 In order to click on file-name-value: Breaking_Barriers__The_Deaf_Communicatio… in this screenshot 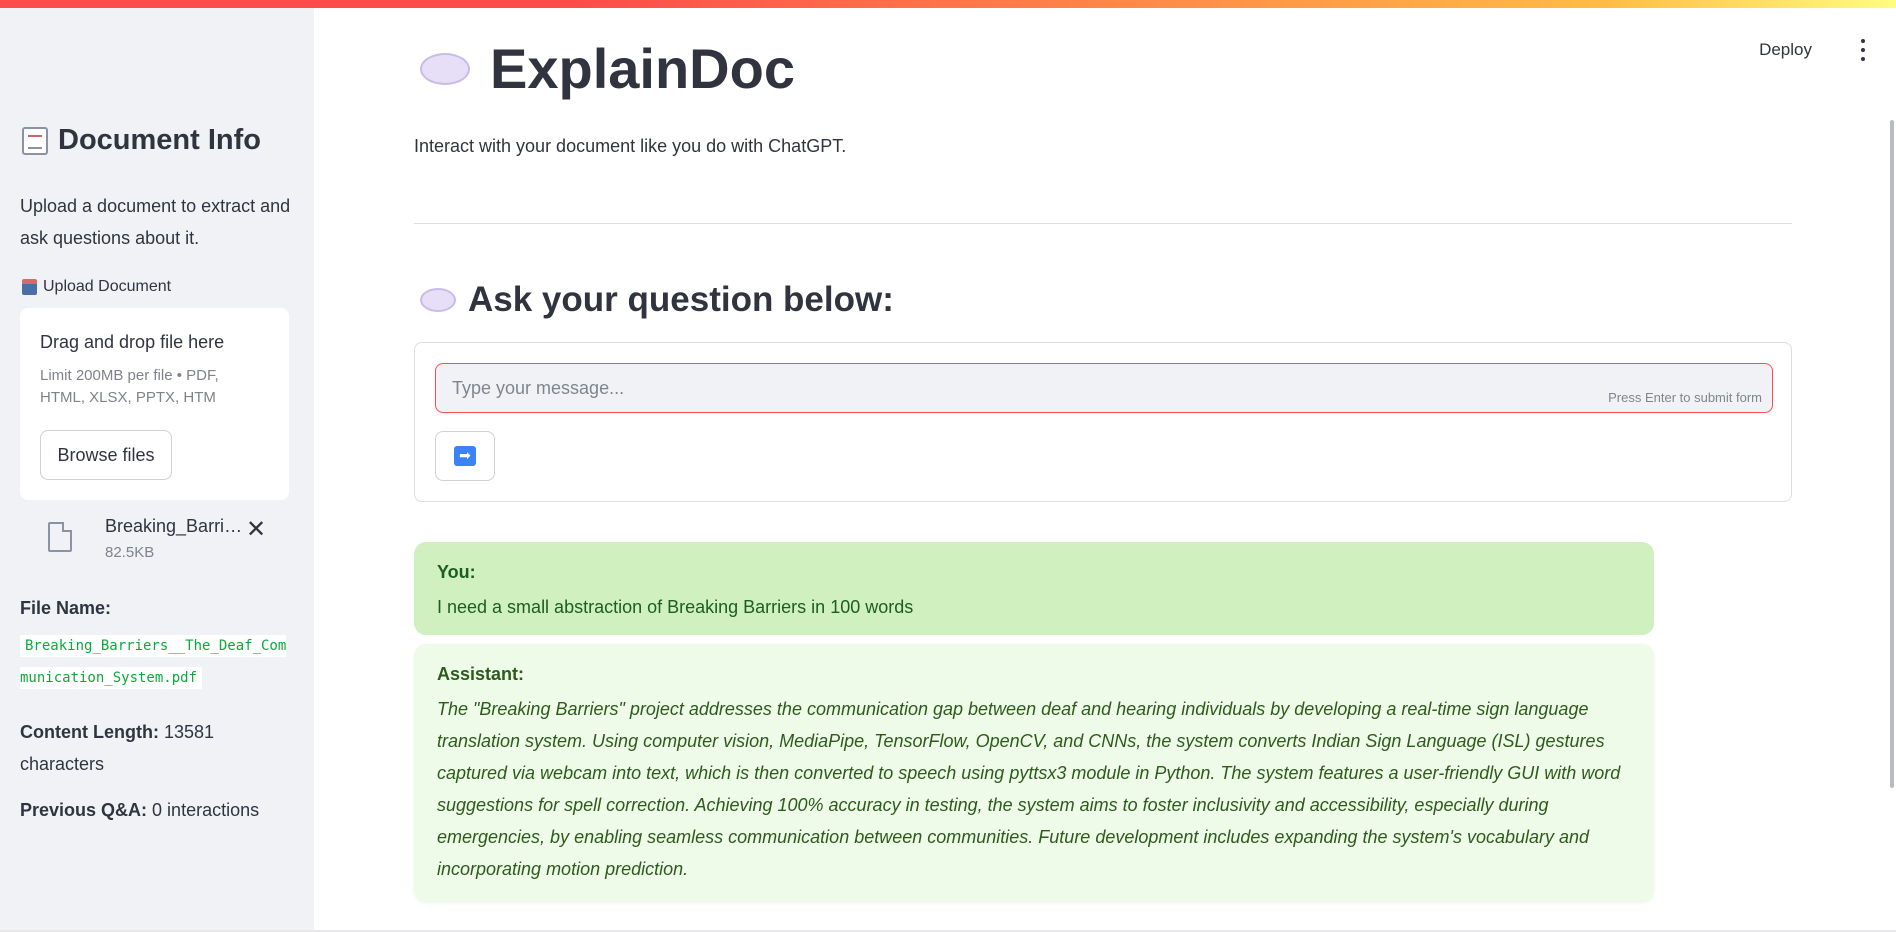, I will do `click(153, 662)`.